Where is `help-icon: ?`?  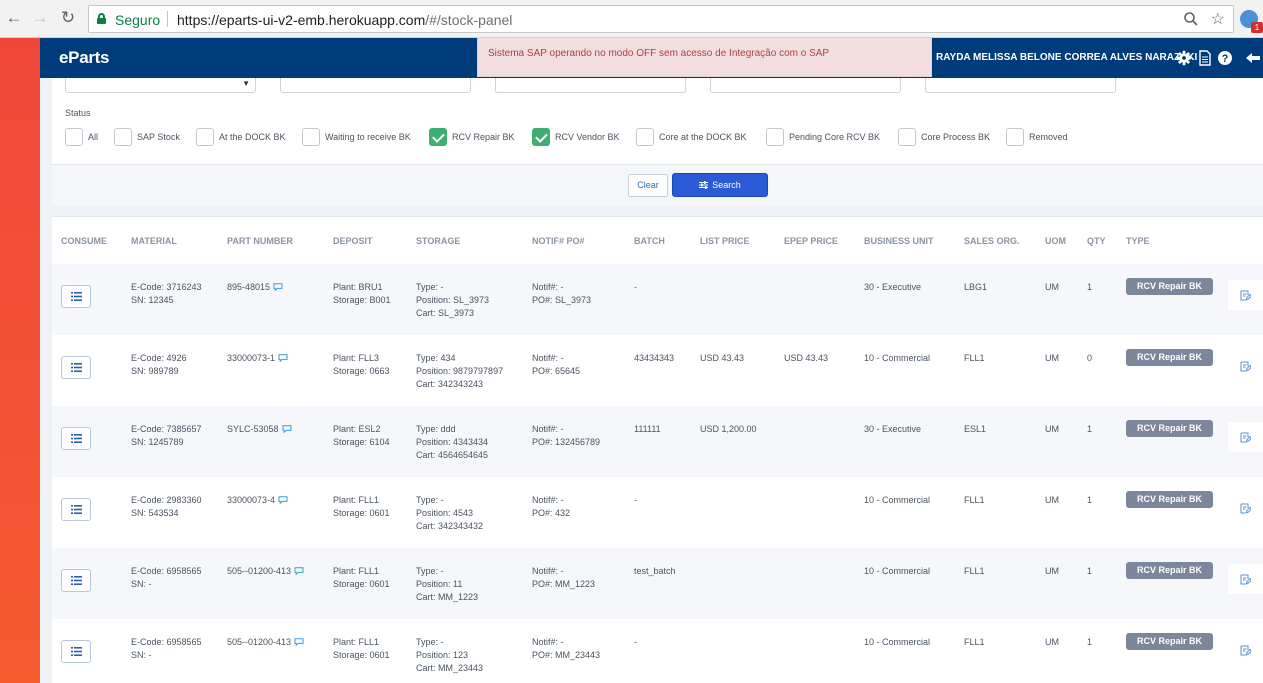
help-icon: ? is located at coordinates (1225, 58).